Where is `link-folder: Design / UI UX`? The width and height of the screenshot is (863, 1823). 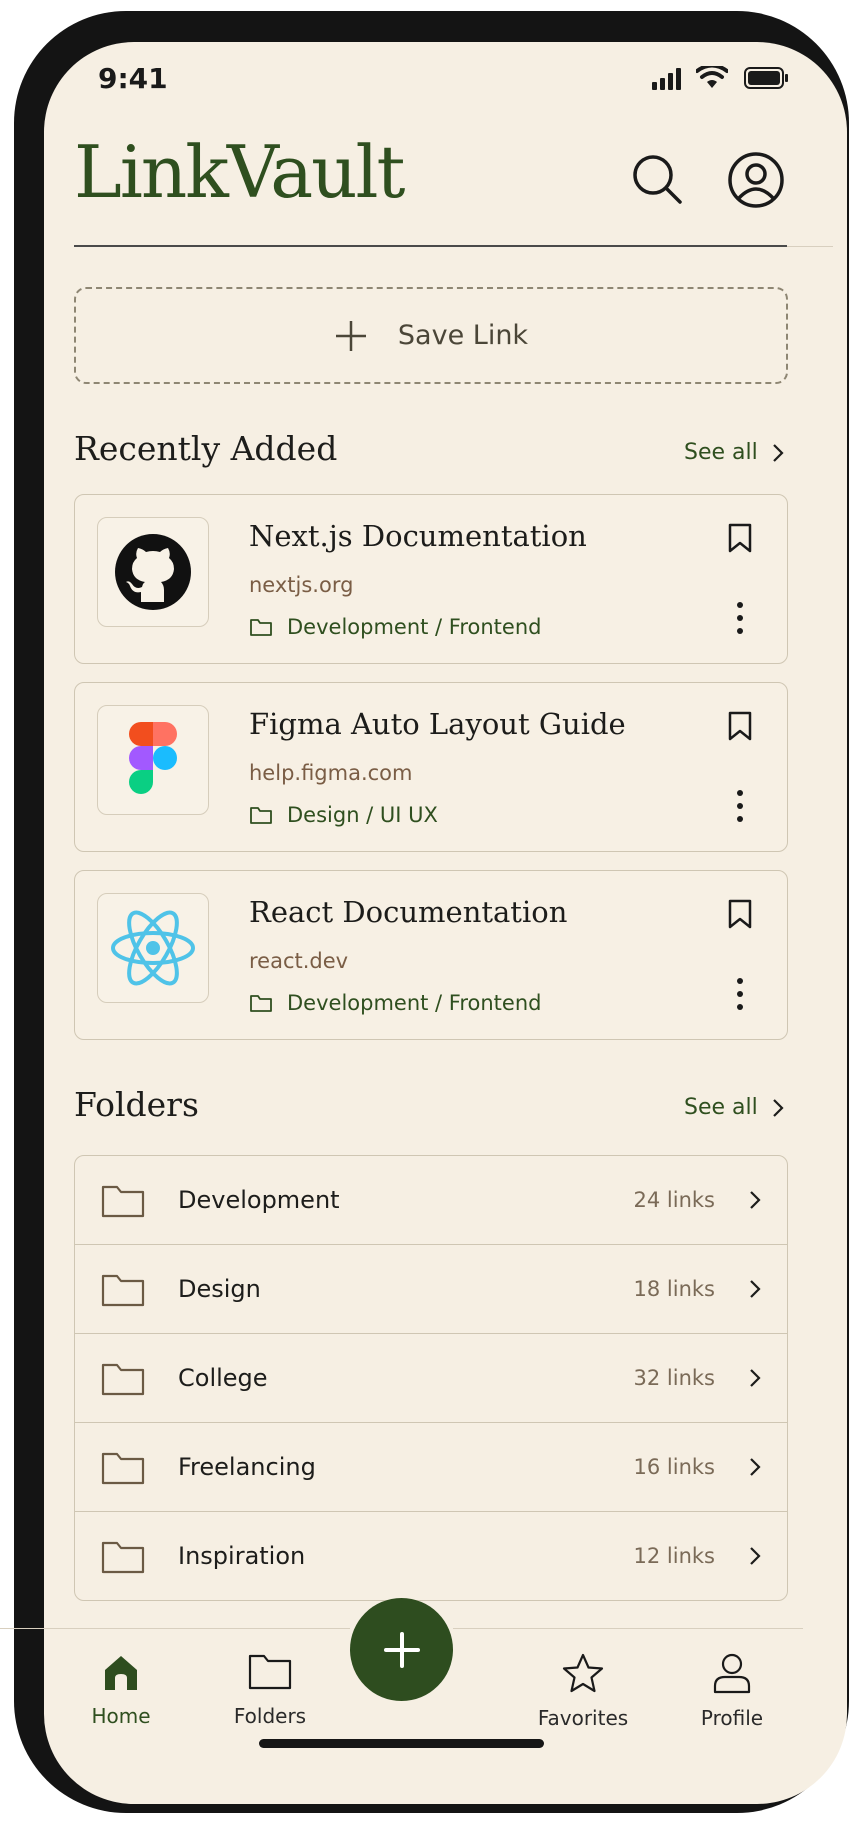
link-folder: Design / UI UX is located at coordinates (343, 815).